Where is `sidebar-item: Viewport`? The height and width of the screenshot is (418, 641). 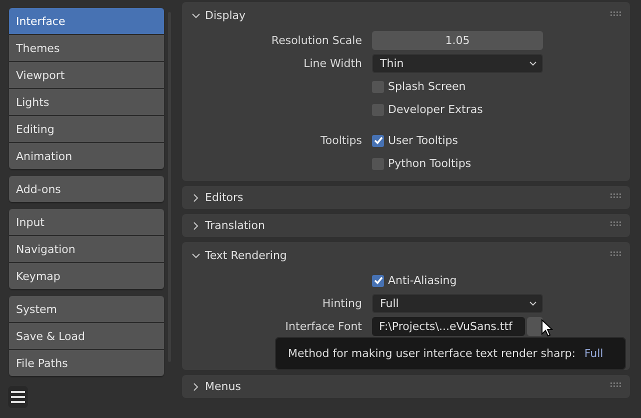
sidebar-item: Viewport is located at coordinates (86, 75).